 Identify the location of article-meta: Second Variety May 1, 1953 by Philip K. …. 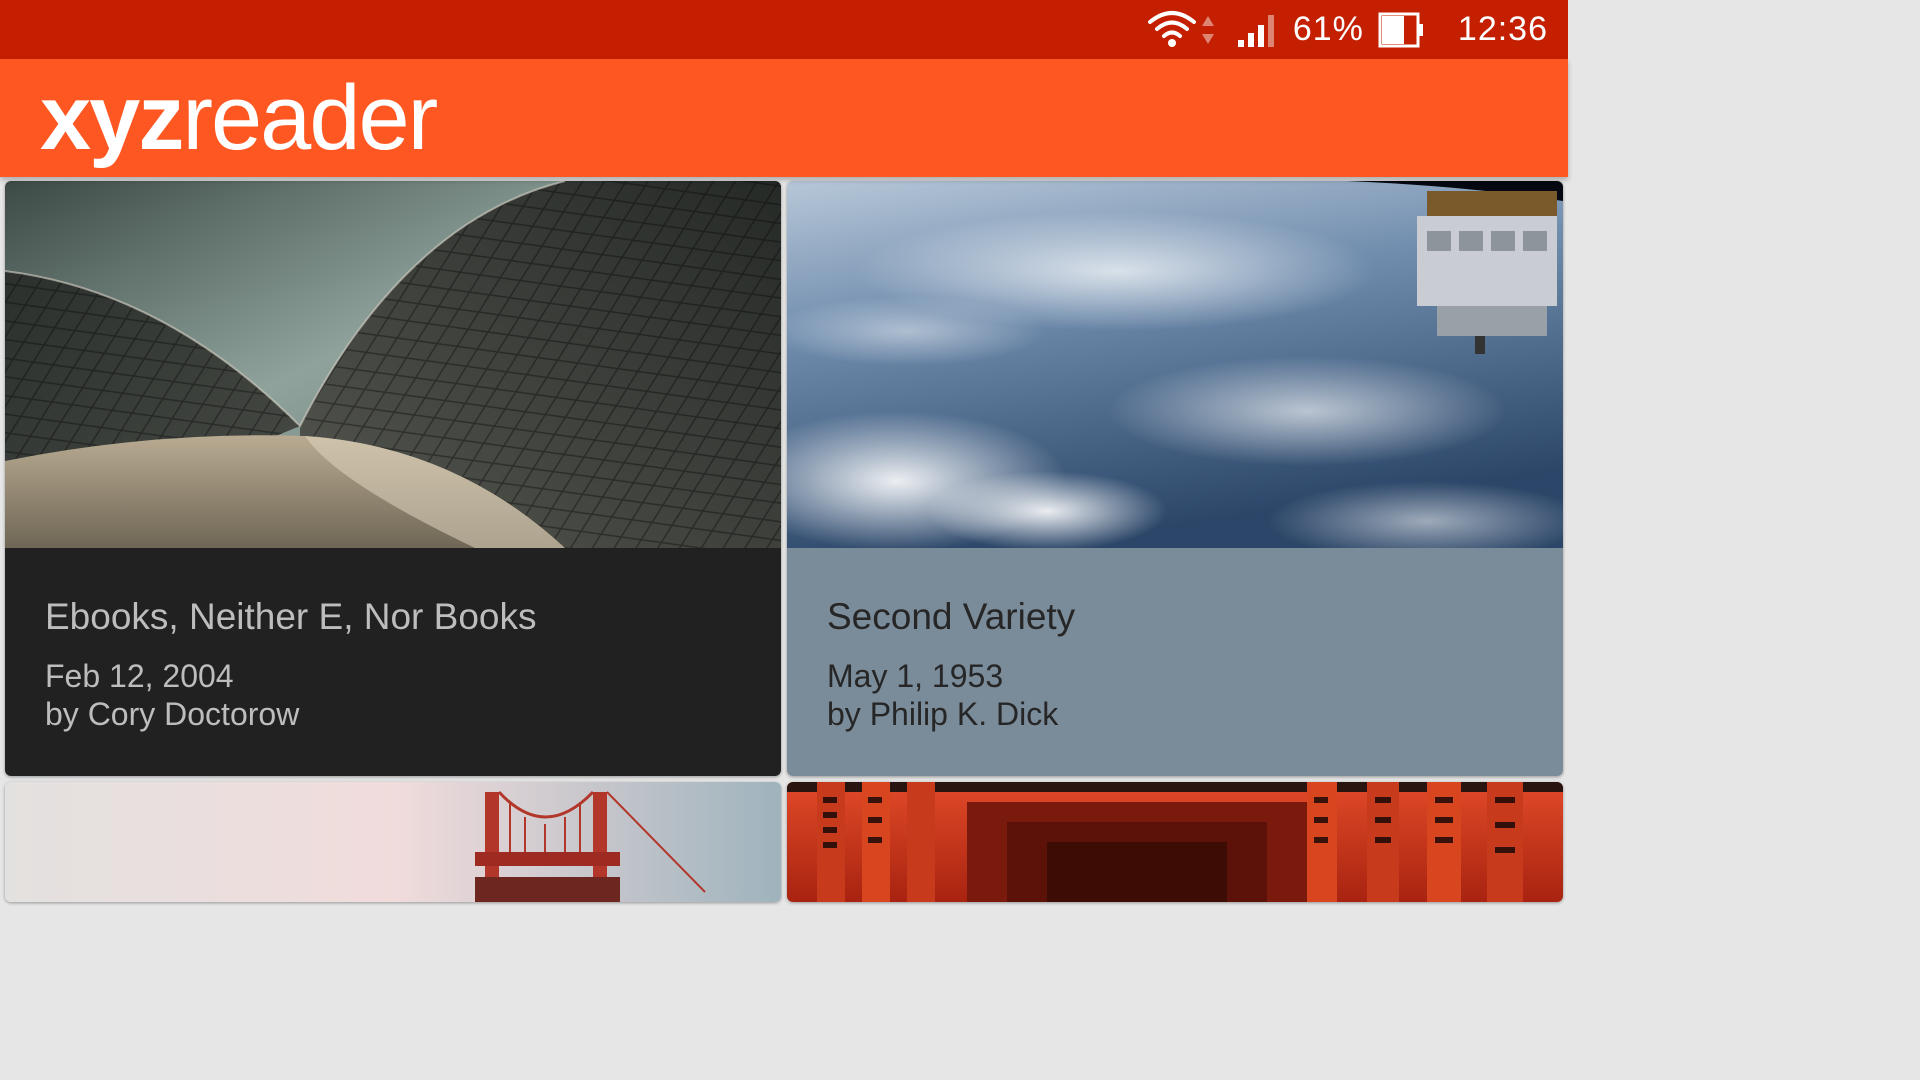
(1175, 662).